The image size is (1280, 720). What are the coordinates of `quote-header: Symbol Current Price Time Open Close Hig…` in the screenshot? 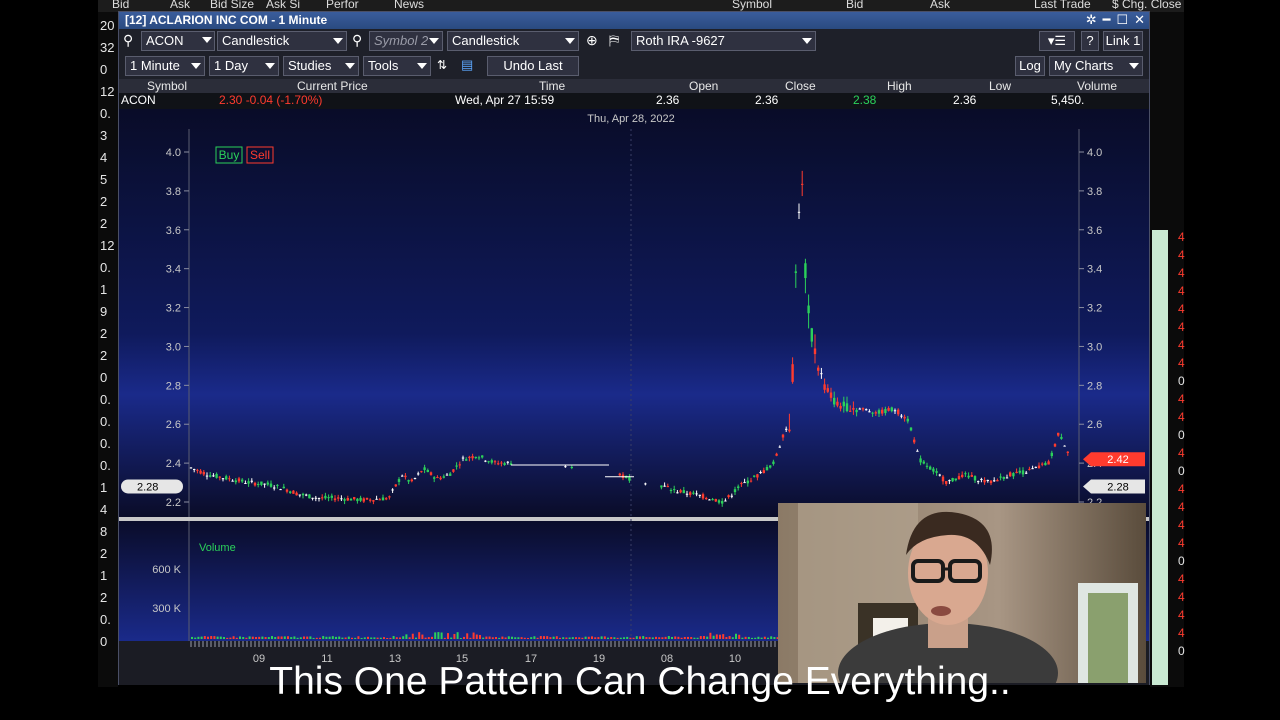 It's located at (634, 86).